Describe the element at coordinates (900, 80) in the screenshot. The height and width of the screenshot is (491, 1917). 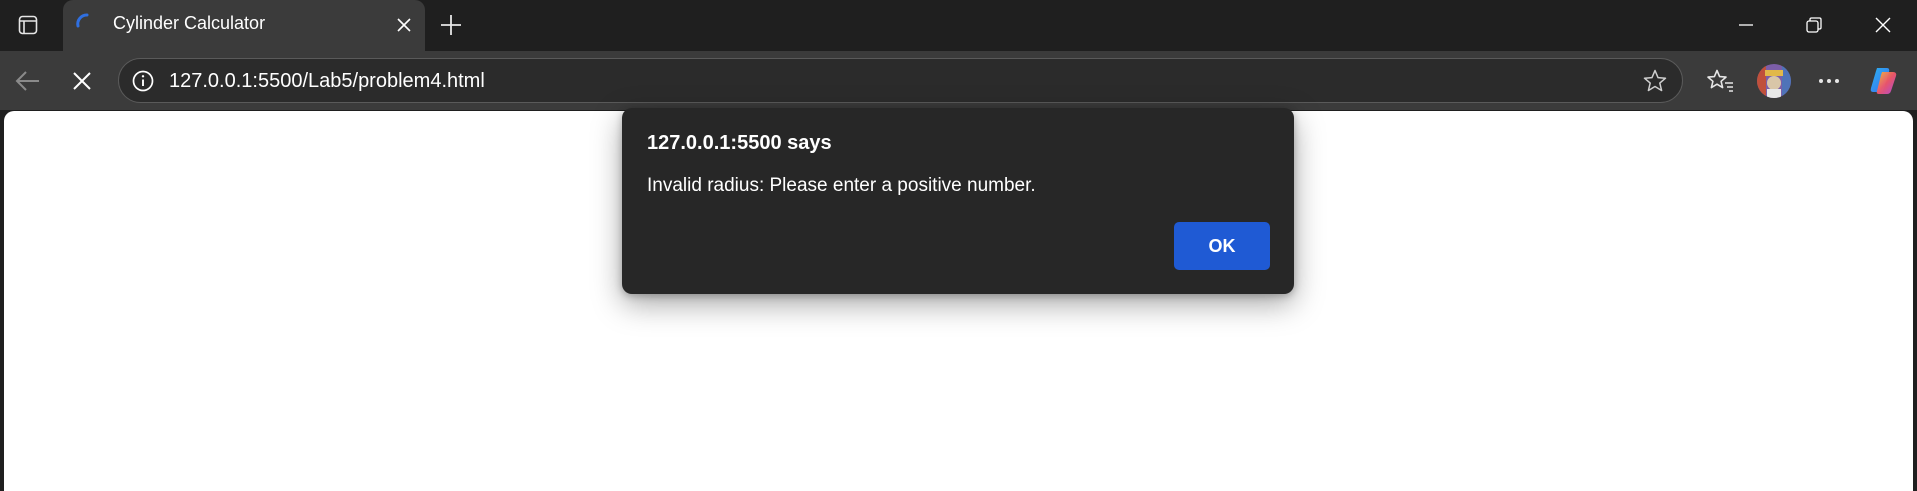
I see `address-bar: 127.0.0.1:5500/Lab5/problem4.html` at that location.